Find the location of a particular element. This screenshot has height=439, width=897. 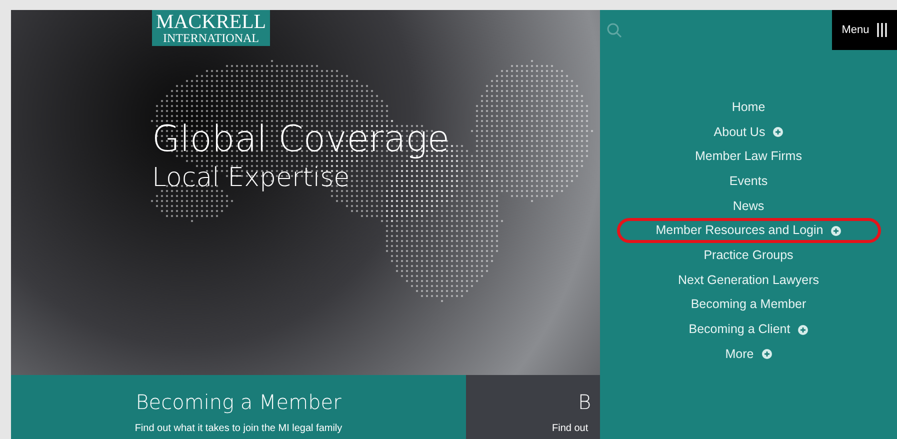

menu-item: Member Law Firms is located at coordinates (748, 157).